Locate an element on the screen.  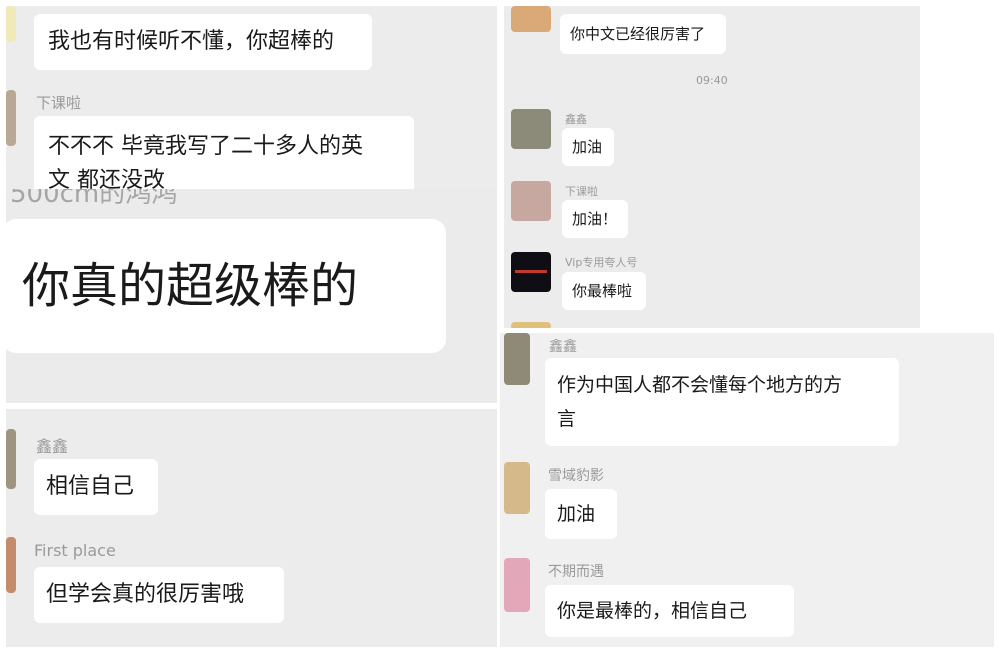
message-bubble: 加油！ is located at coordinates (595, 219).